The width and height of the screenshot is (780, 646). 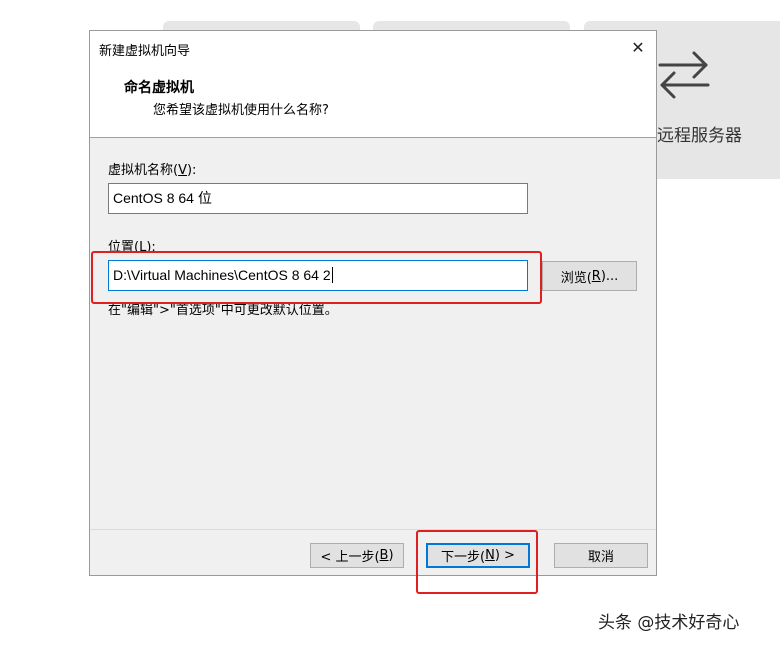 I want to click on dialog-title: 新建虚拟机向导, so click(x=145, y=51).